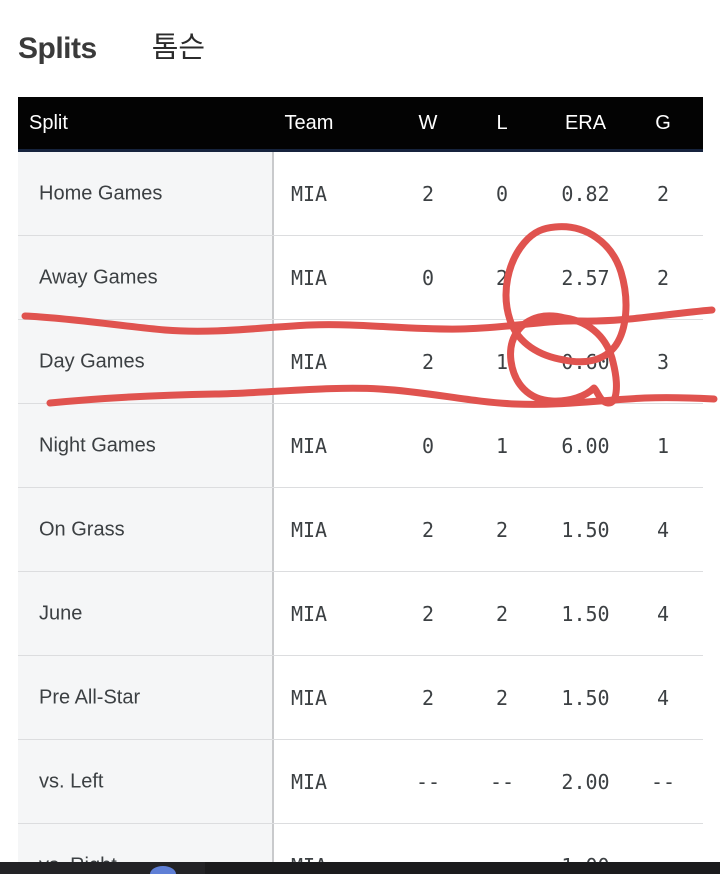 The width and height of the screenshot is (720, 874). Describe the element at coordinates (101, 193) in the screenshot. I see `row-label: Home Games` at that location.